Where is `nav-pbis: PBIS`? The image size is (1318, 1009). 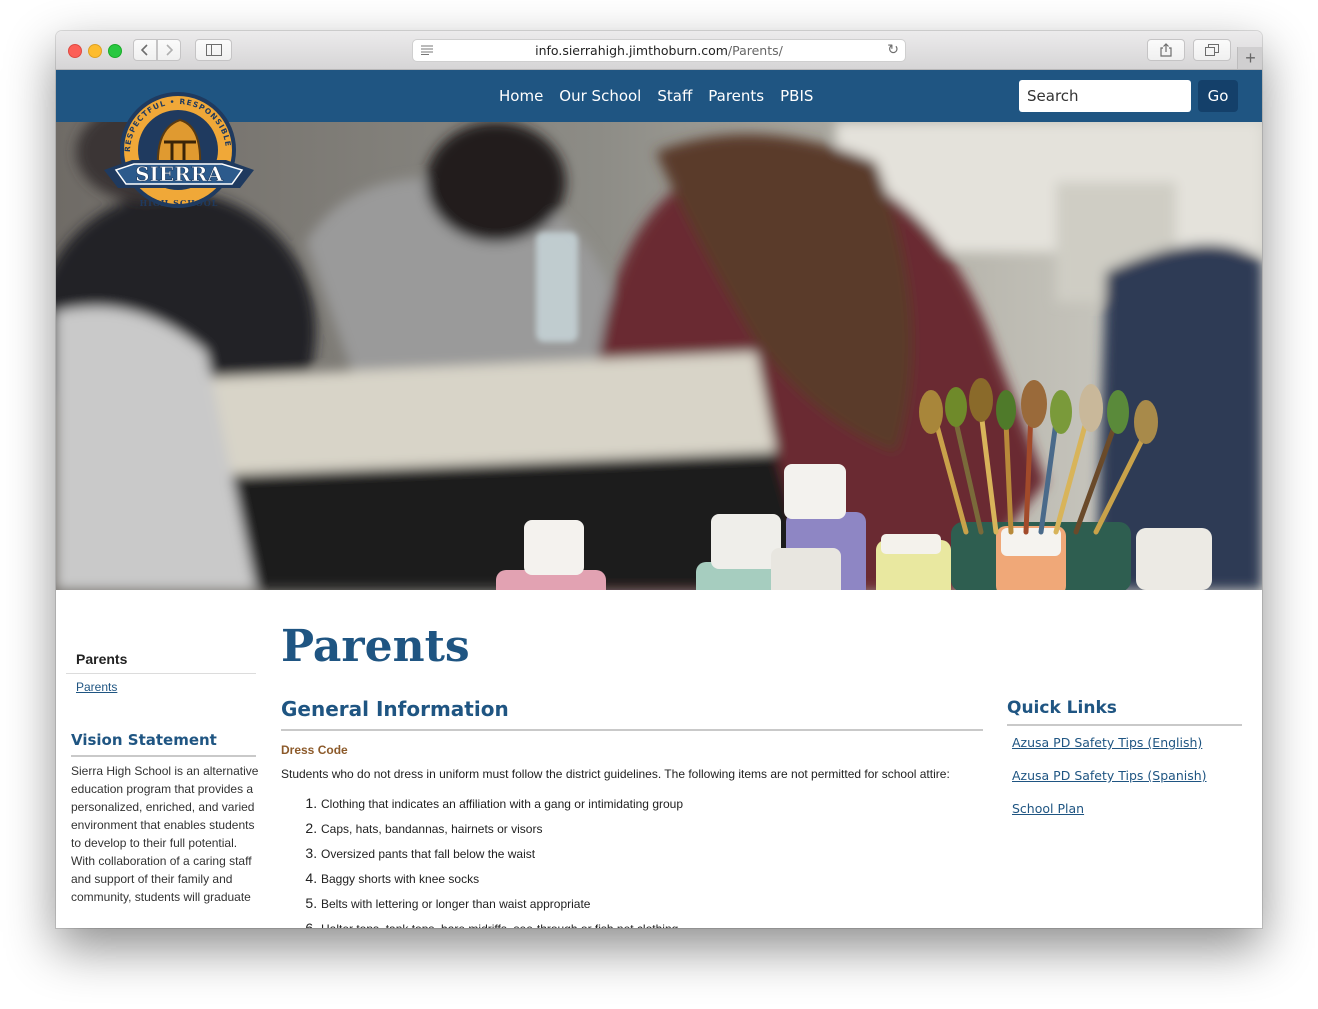
nav-pbis: PBIS is located at coordinates (796, 96).